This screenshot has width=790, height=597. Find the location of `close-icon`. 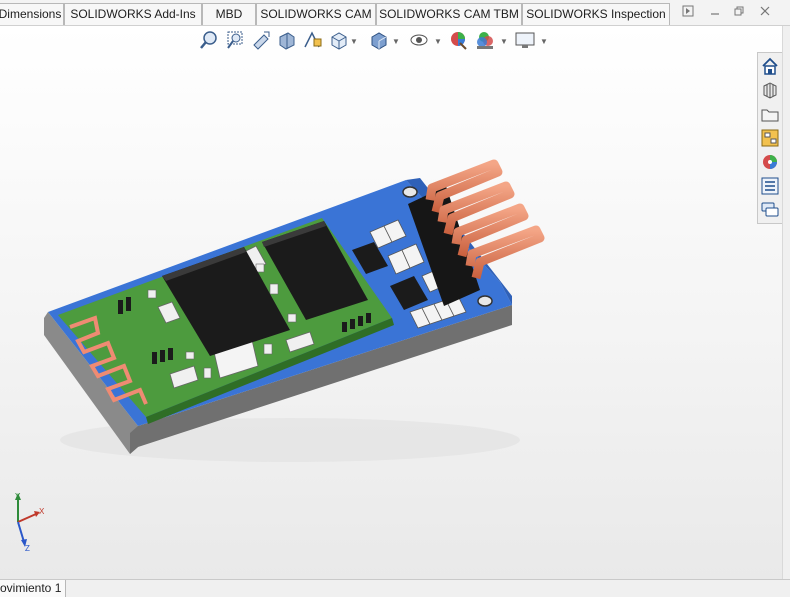

close-icon is located at coordinates (765, 11).